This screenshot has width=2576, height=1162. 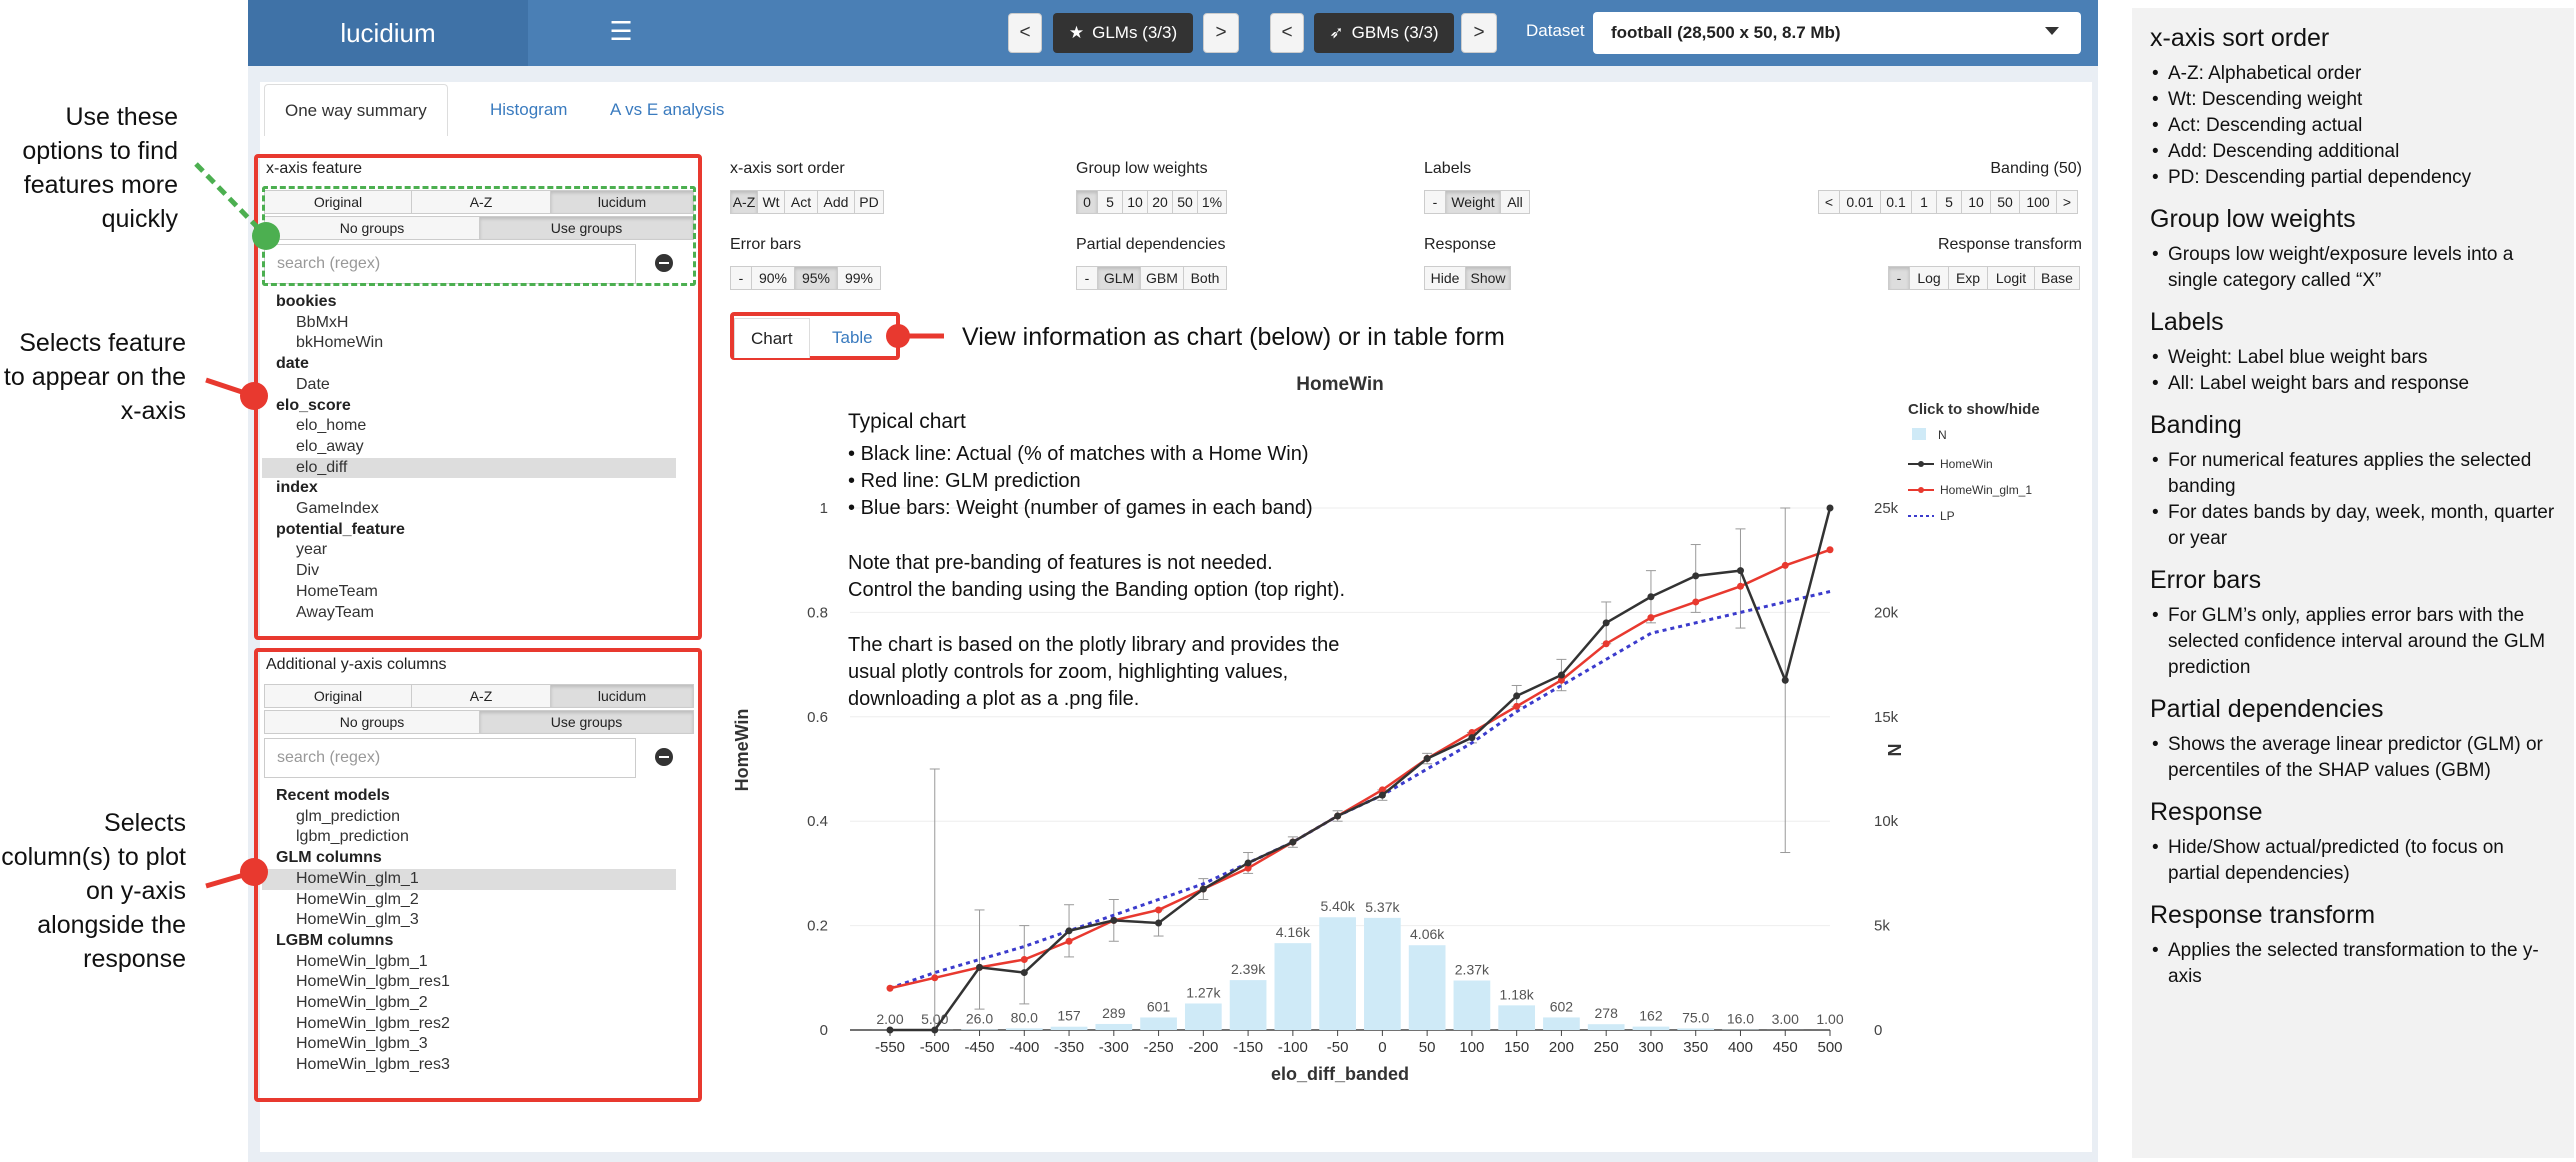 What do you see at coordinates (2240, 38) in the screenshot?
I see `help-section-title: x-axis sort order` at bounding box center [2240, 38].